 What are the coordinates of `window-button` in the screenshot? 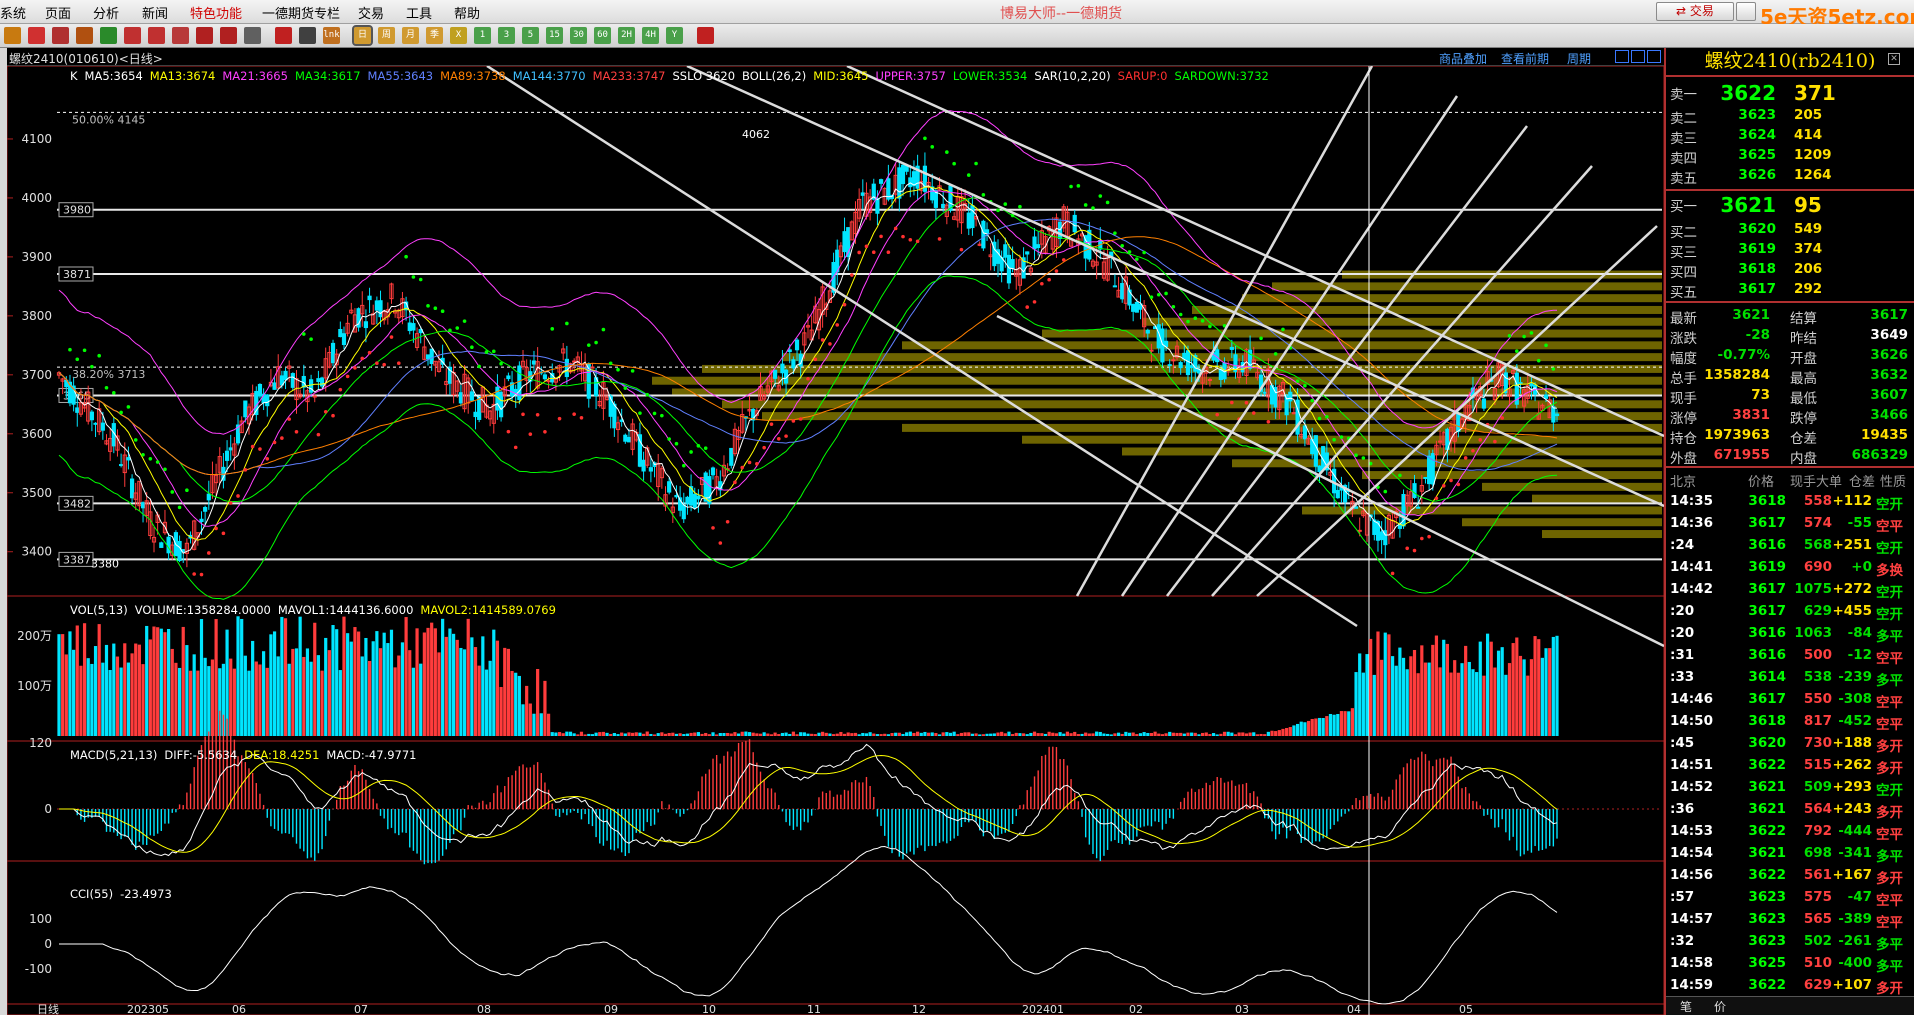 It's located at (1746, 11).